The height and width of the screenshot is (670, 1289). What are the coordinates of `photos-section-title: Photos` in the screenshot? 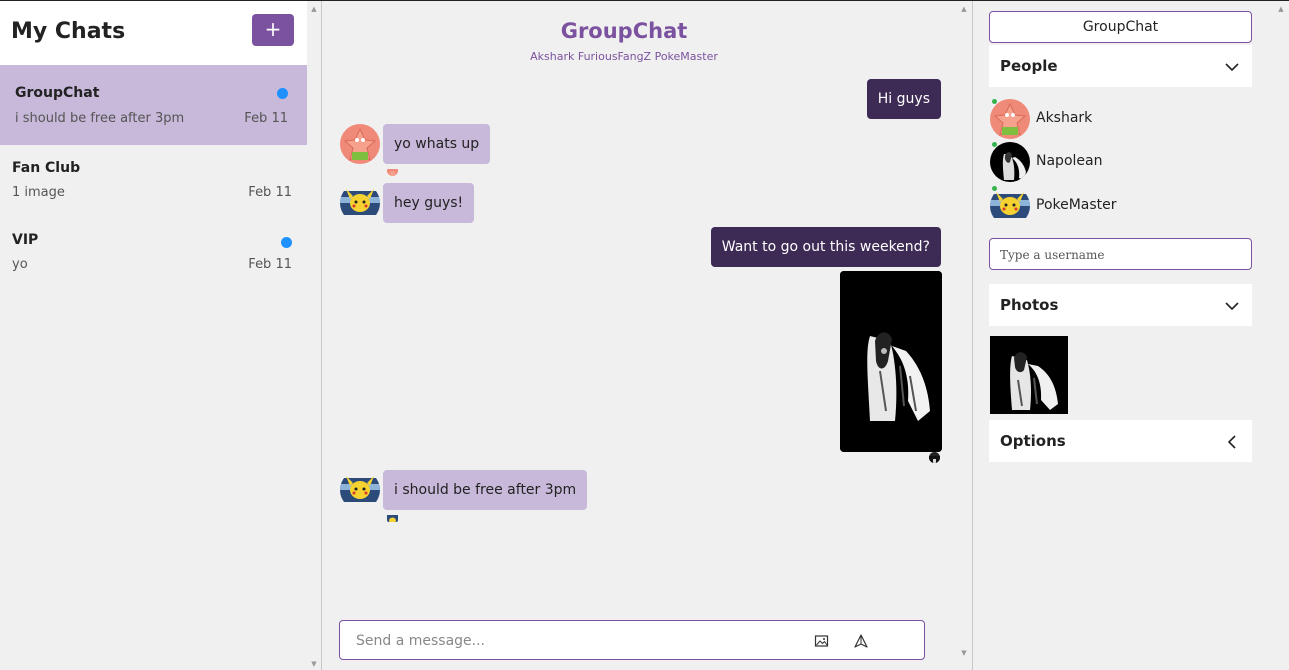 It's located at (1029, 305).